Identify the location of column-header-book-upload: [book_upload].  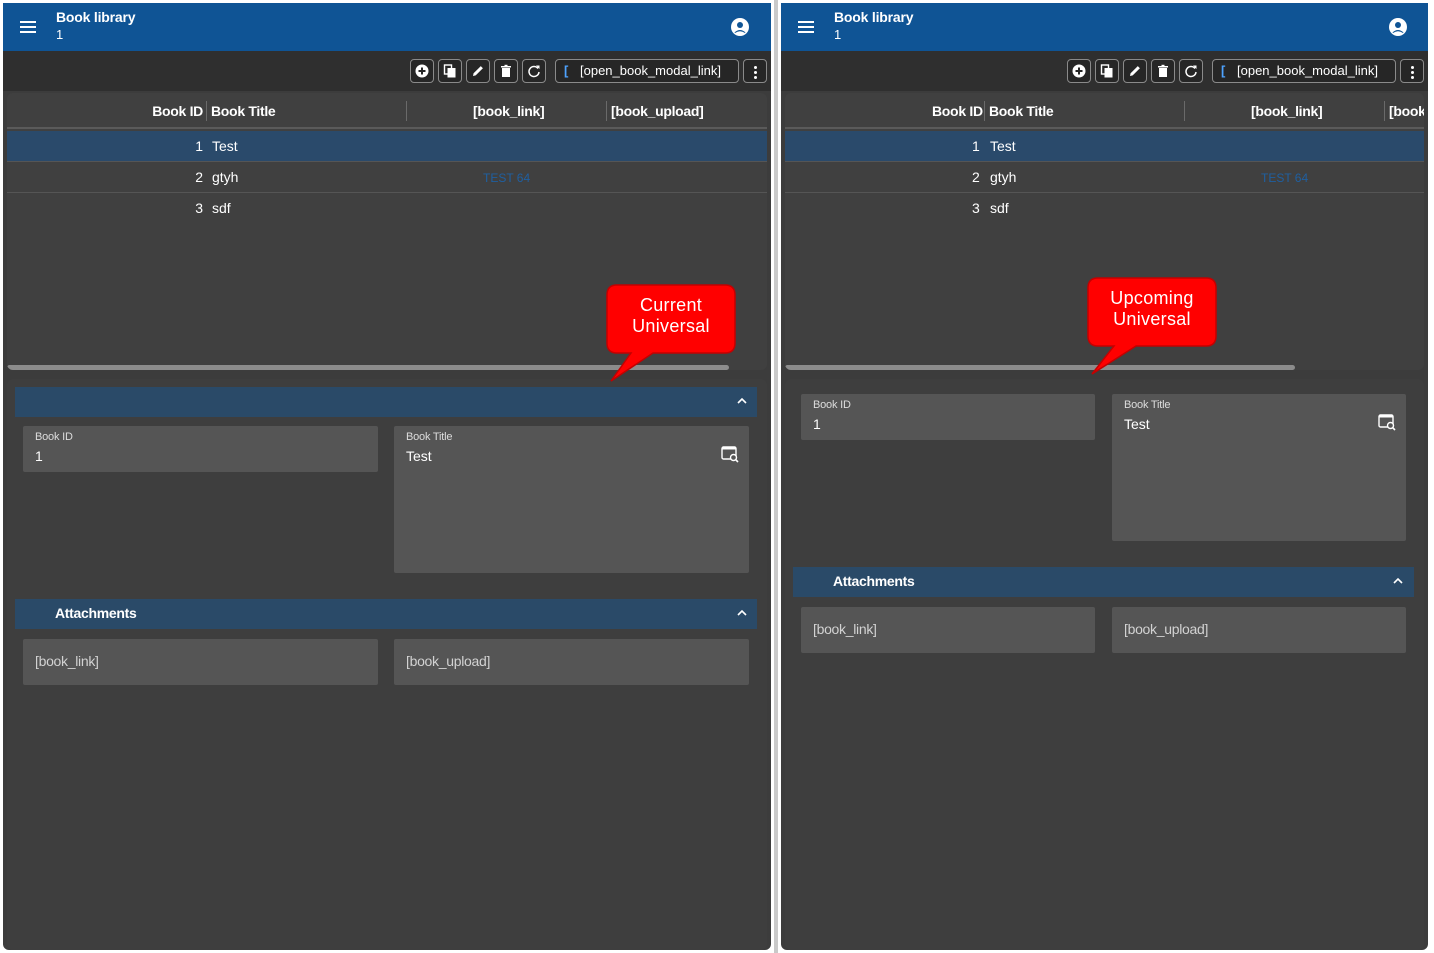
(657, 111).